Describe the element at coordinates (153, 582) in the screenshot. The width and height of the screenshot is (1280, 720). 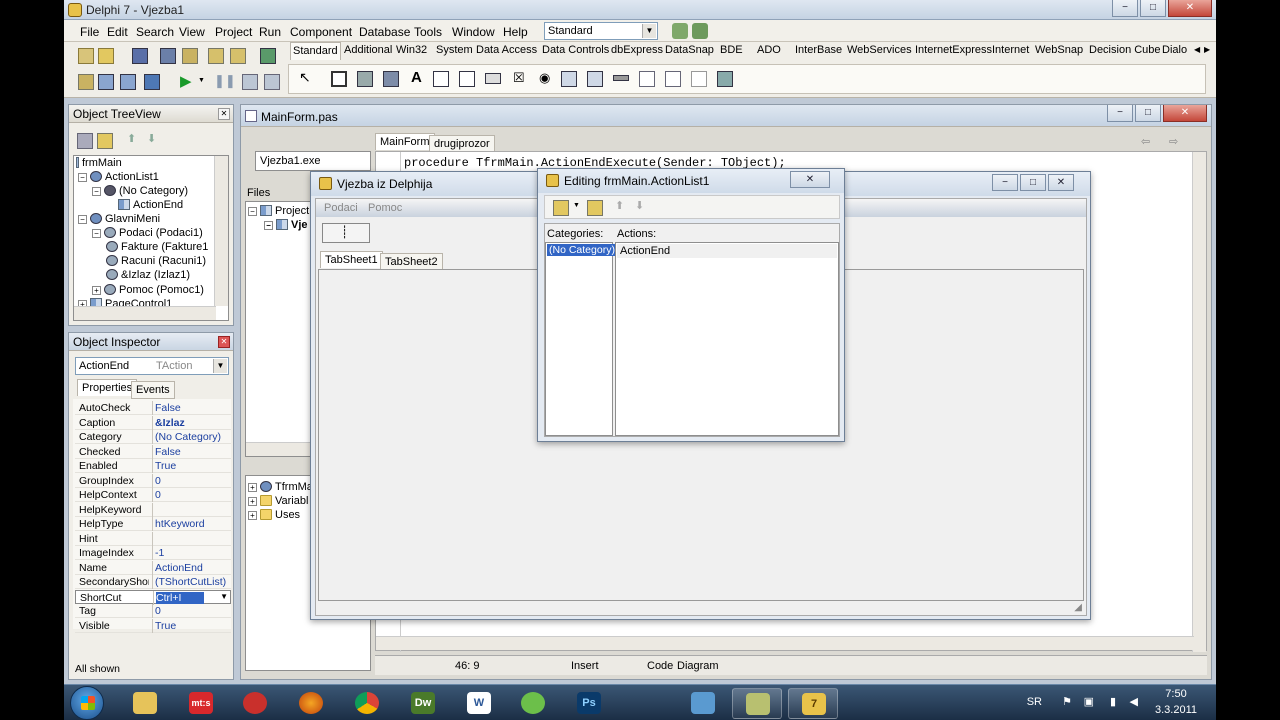
I see `property-row: SecondaryShor (TShortCutList)` at that location.